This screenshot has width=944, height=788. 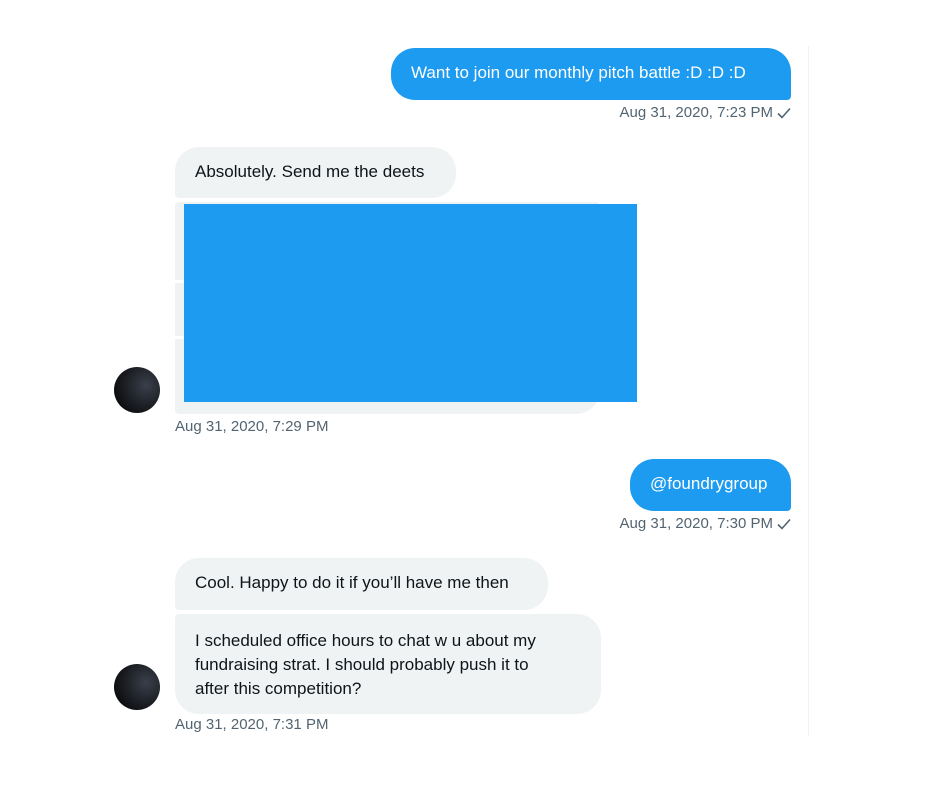 I want to click on incoming-message-bubble: Absolutely. Send me the deets, so click(x=315, y=172).